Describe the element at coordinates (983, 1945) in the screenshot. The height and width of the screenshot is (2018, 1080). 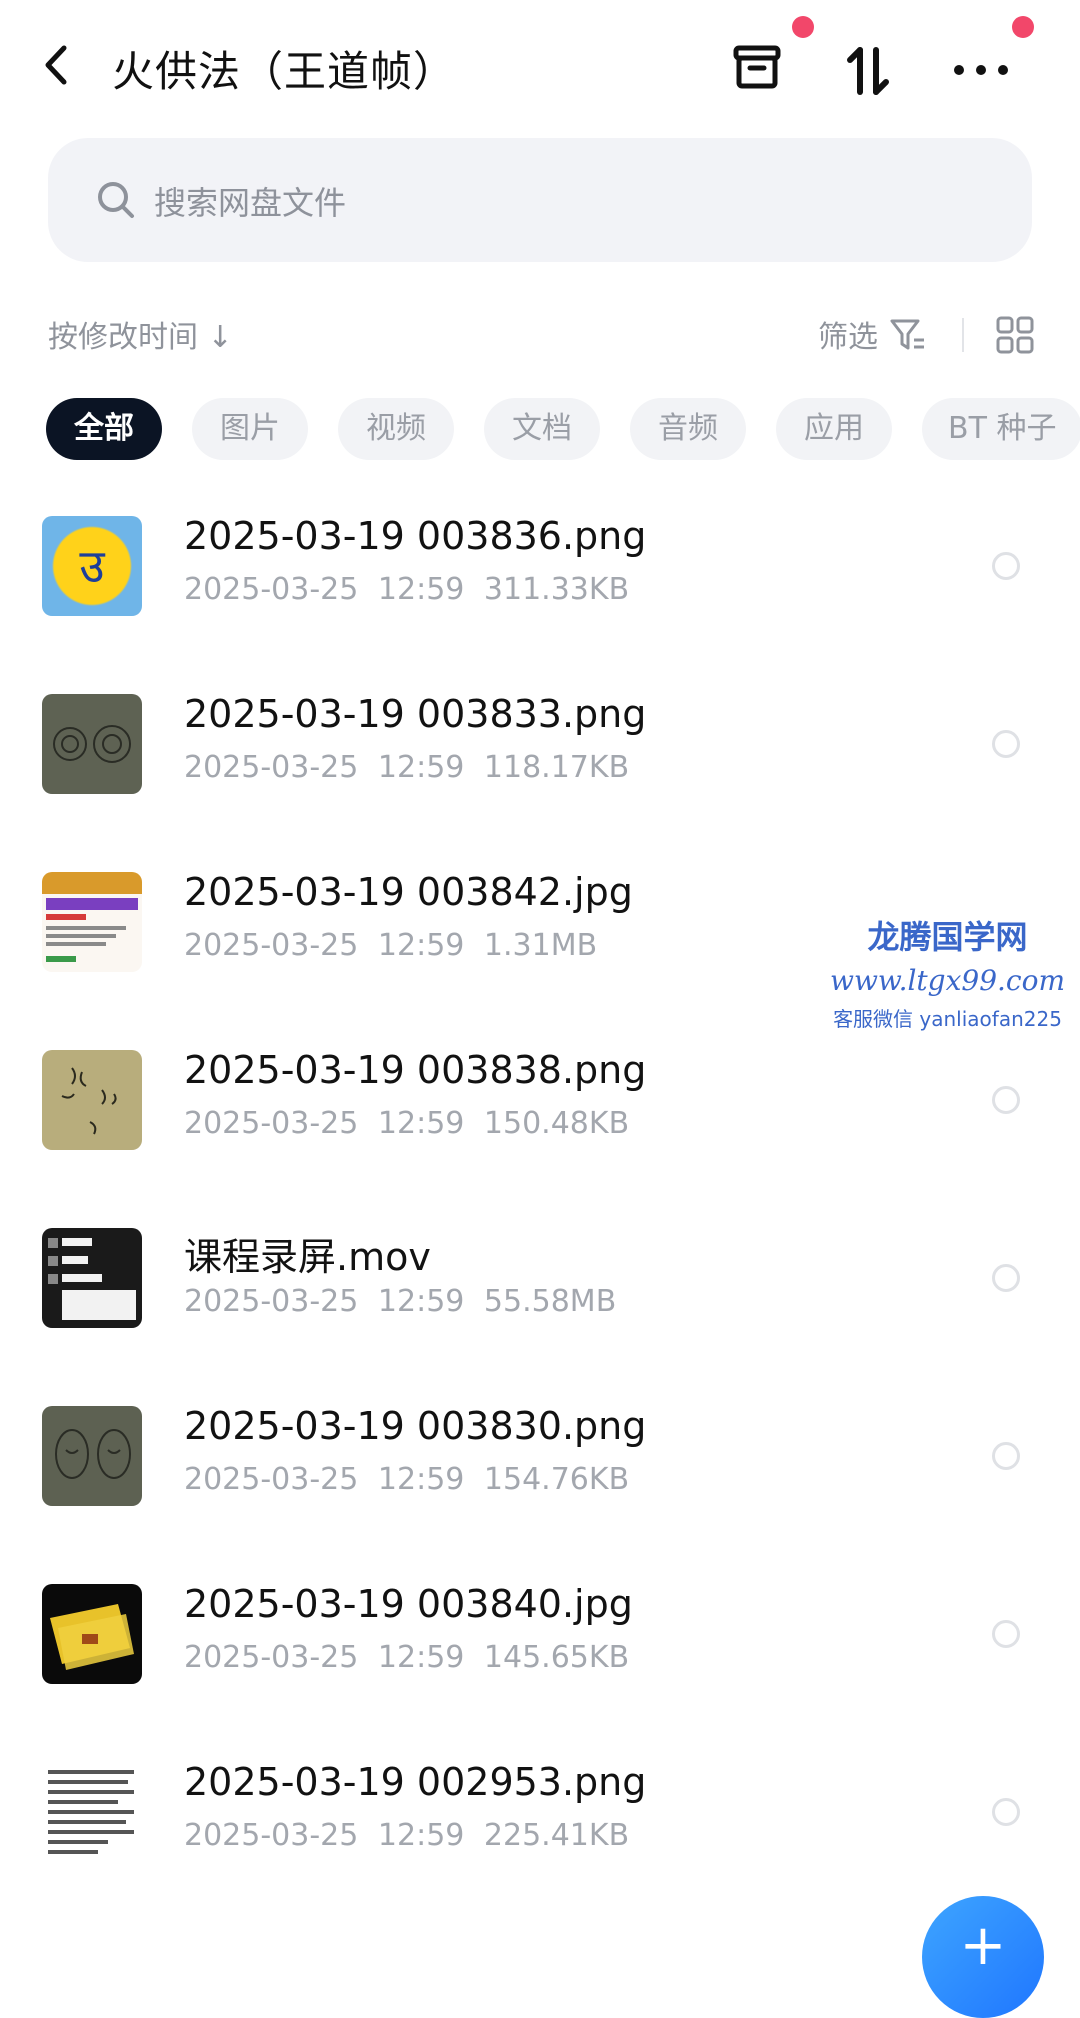
I see `plus-icon: +` at that location.